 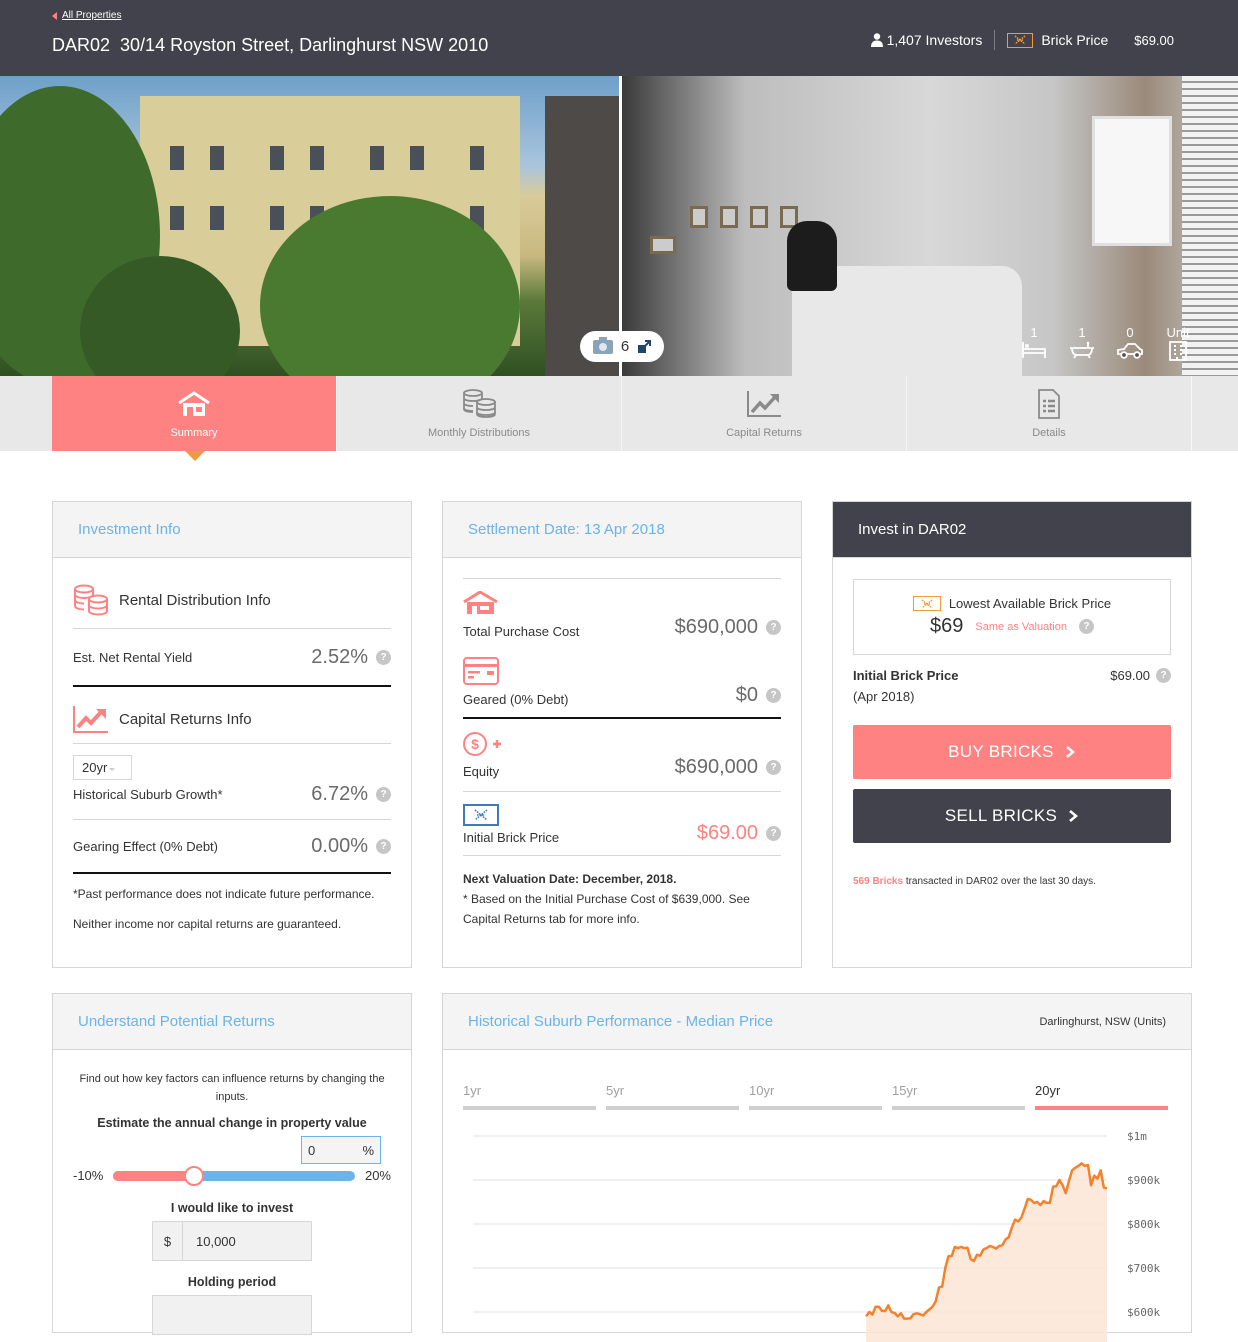 I want to click on range-tab-5yr: 5yr, so click(x=672, y=1096).